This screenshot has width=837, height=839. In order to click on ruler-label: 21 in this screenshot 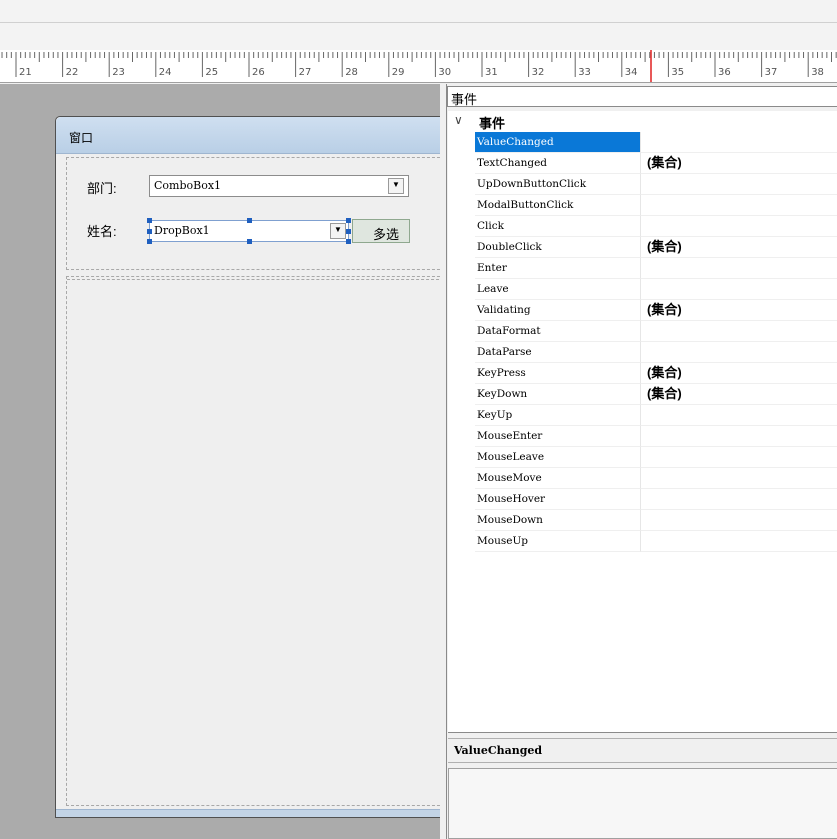, I will do `click(25, 72)`.